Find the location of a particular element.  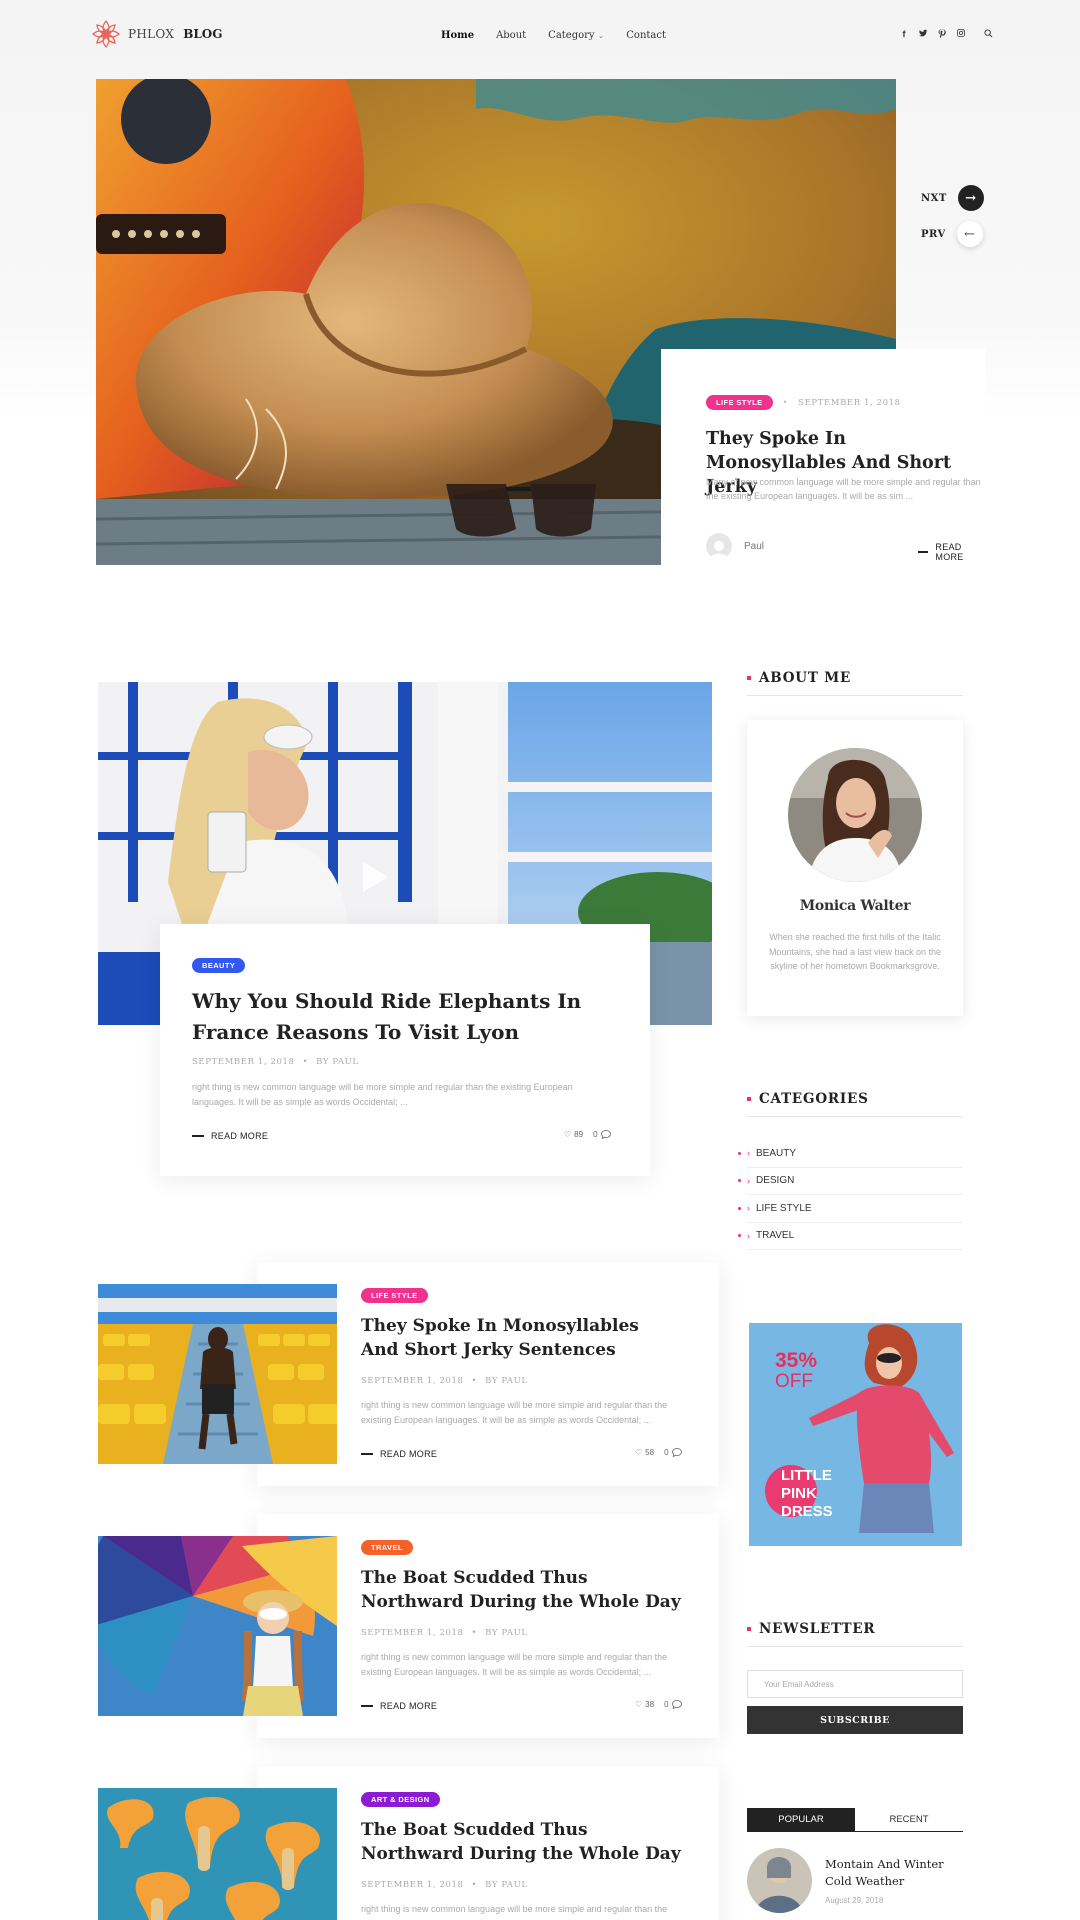

category-label: BEAUTY is located at coordinates (776, 1153).